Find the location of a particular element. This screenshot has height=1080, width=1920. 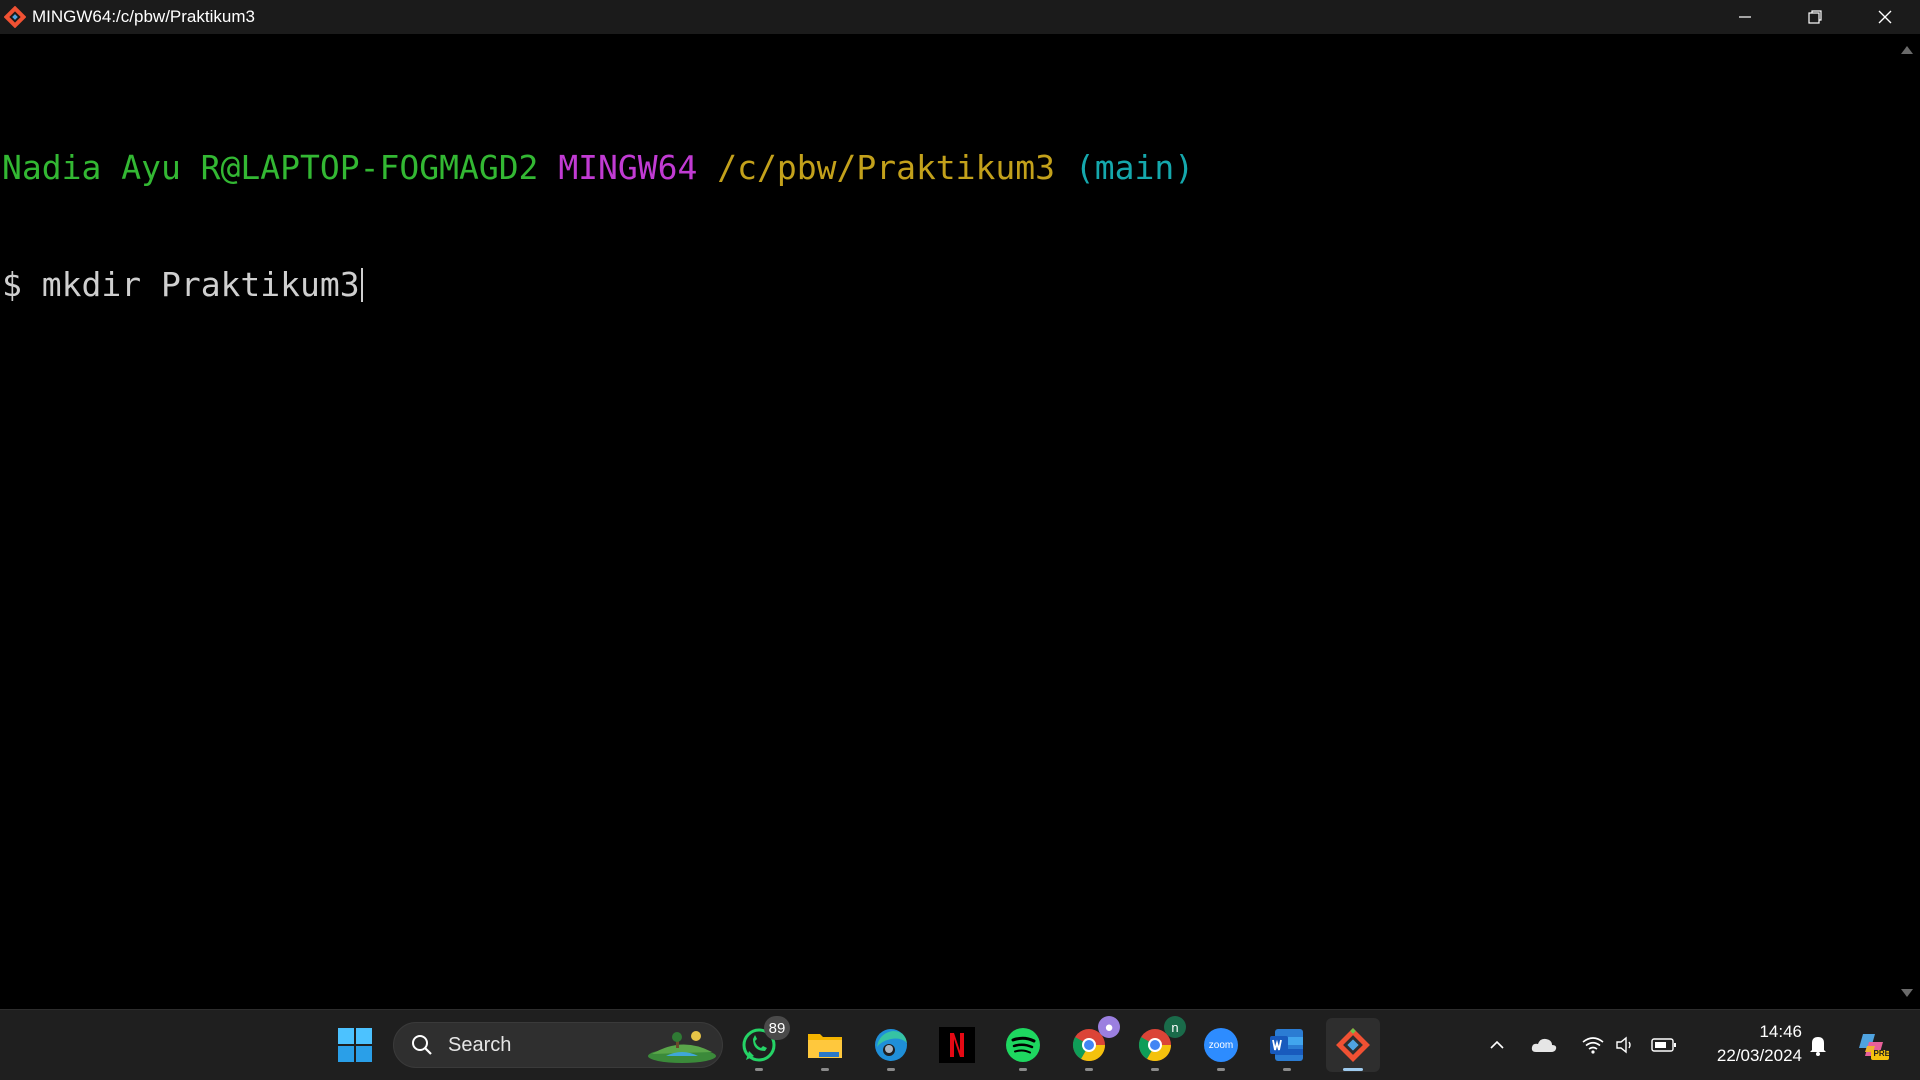

prompt-branch: (main) is located at coordinates (1134, 167).